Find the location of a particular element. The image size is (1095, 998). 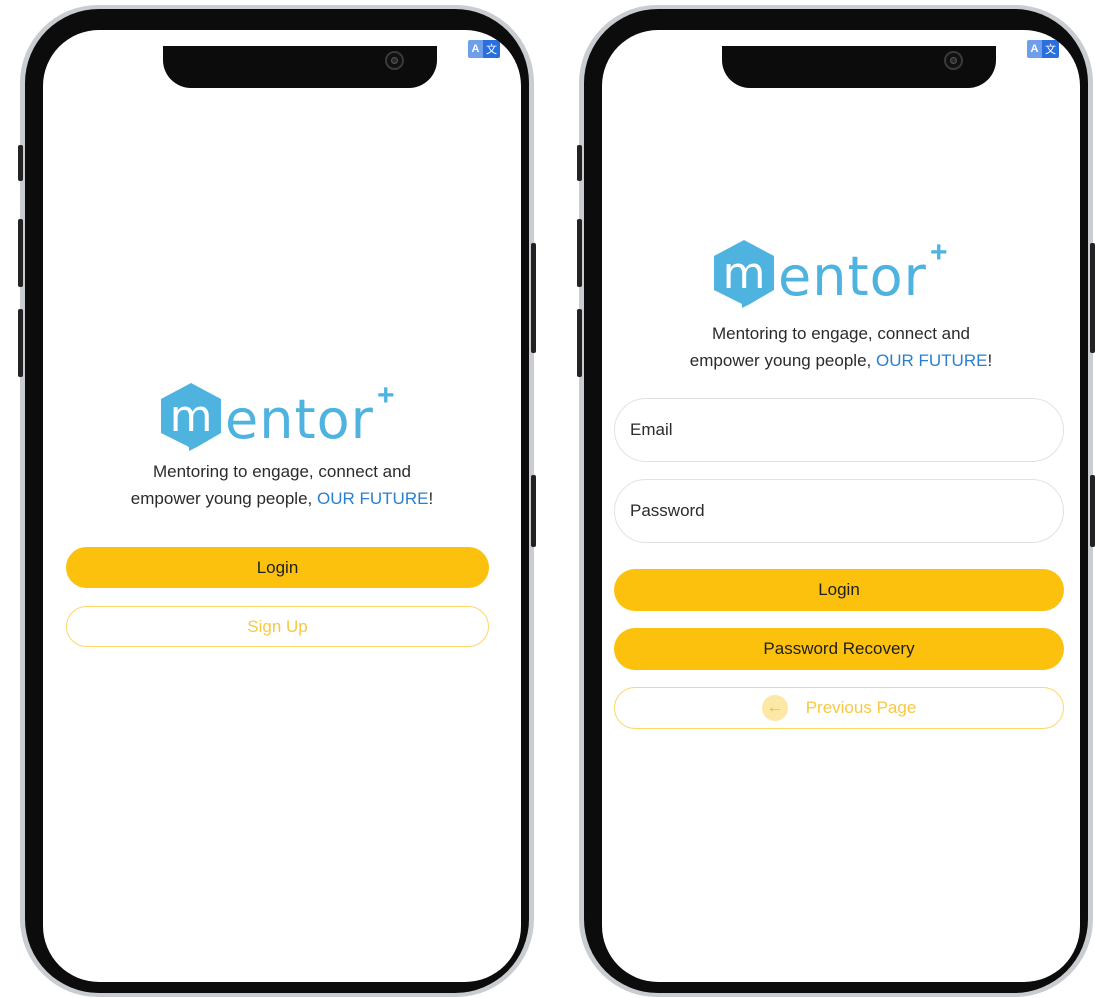

password-recovery-button: Password Recovery is located at coordinates (839, 649).